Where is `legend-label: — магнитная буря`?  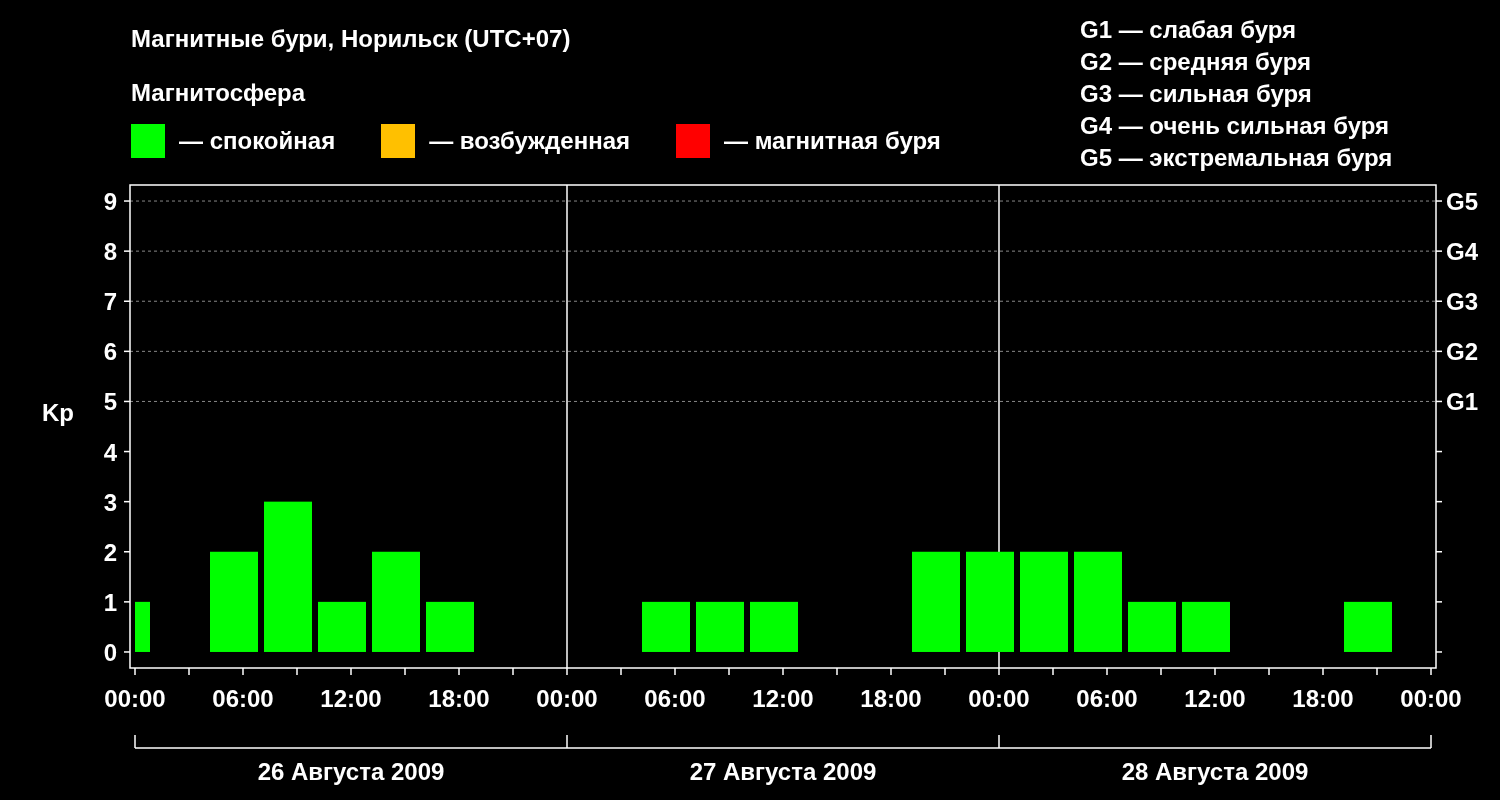
legend-label: — магнитная буря is located at coordinates (832, 141).